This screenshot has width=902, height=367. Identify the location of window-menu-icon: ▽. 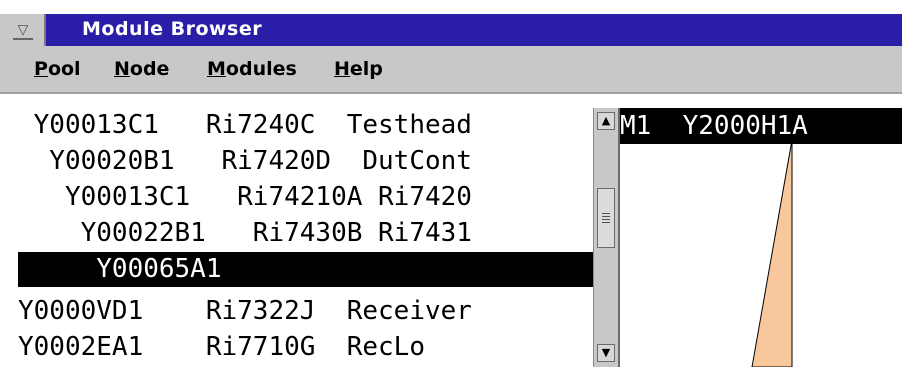
(23, 30).